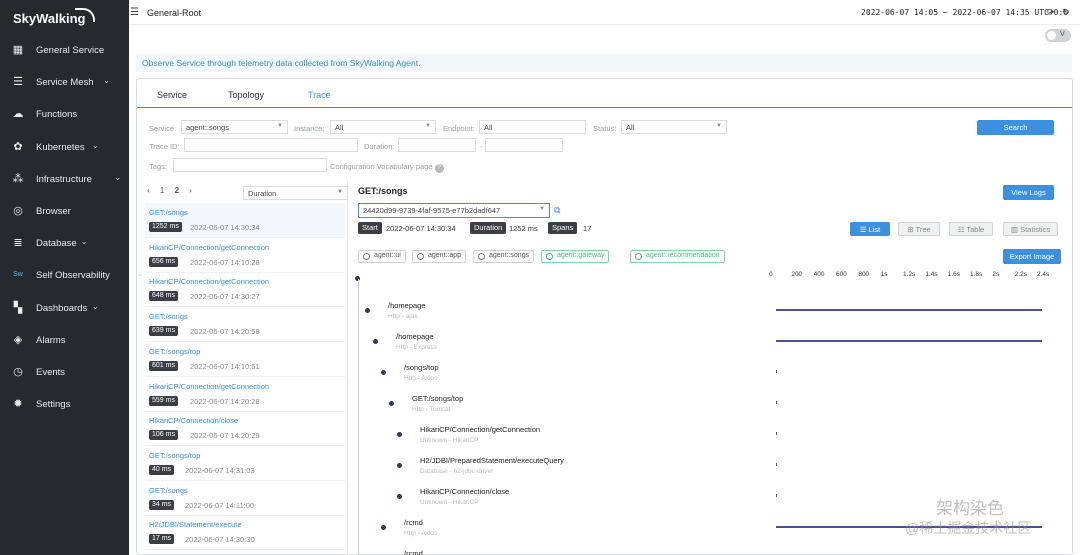 The width and height of the screenshot is (1080, 555). I want to click on sidebar-item-self-observability: Sw Self Observability ⌄, so click(71, 276).